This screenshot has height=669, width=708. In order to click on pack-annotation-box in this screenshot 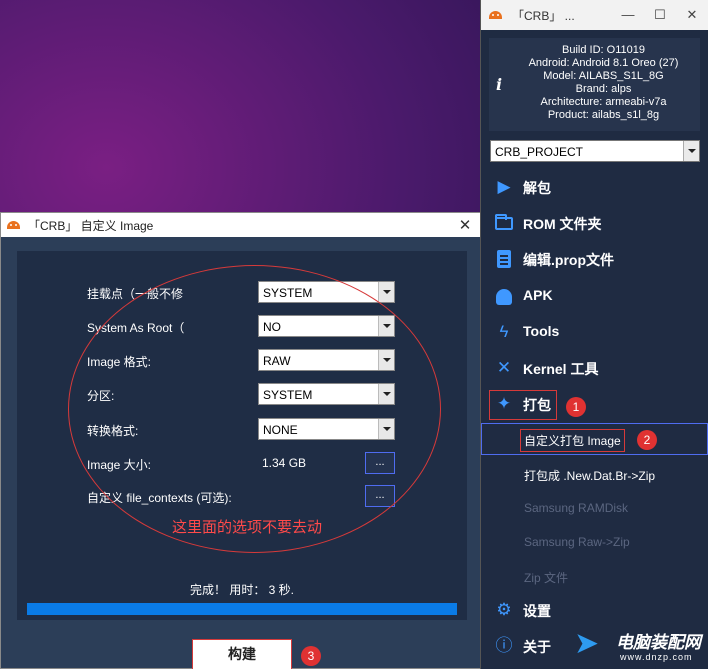, I will do `click(523, 405)`.